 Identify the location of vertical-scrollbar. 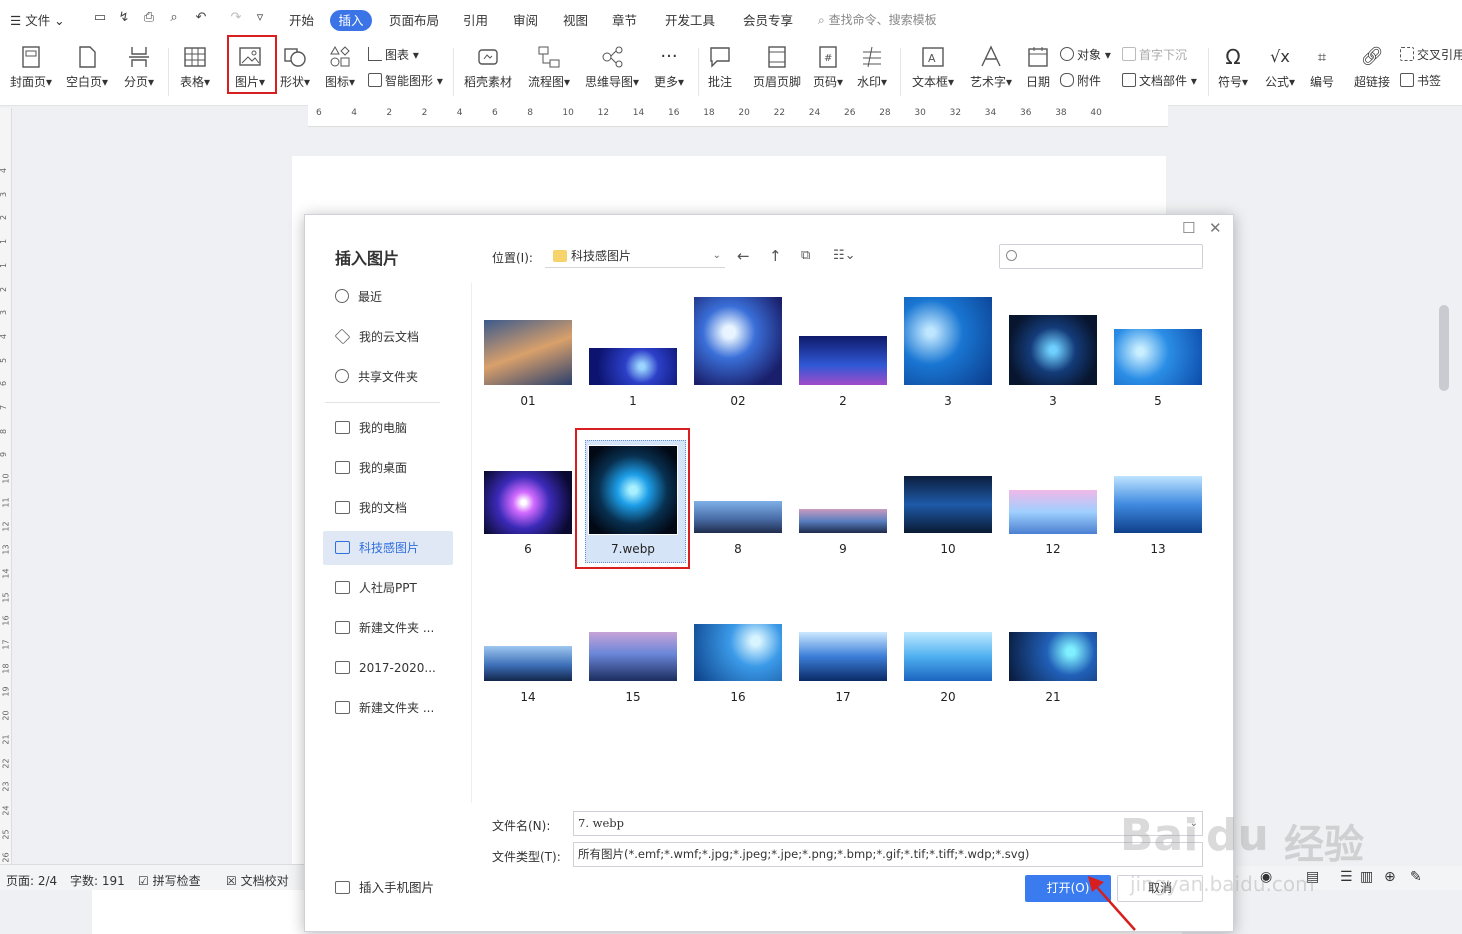
(1448, 498).